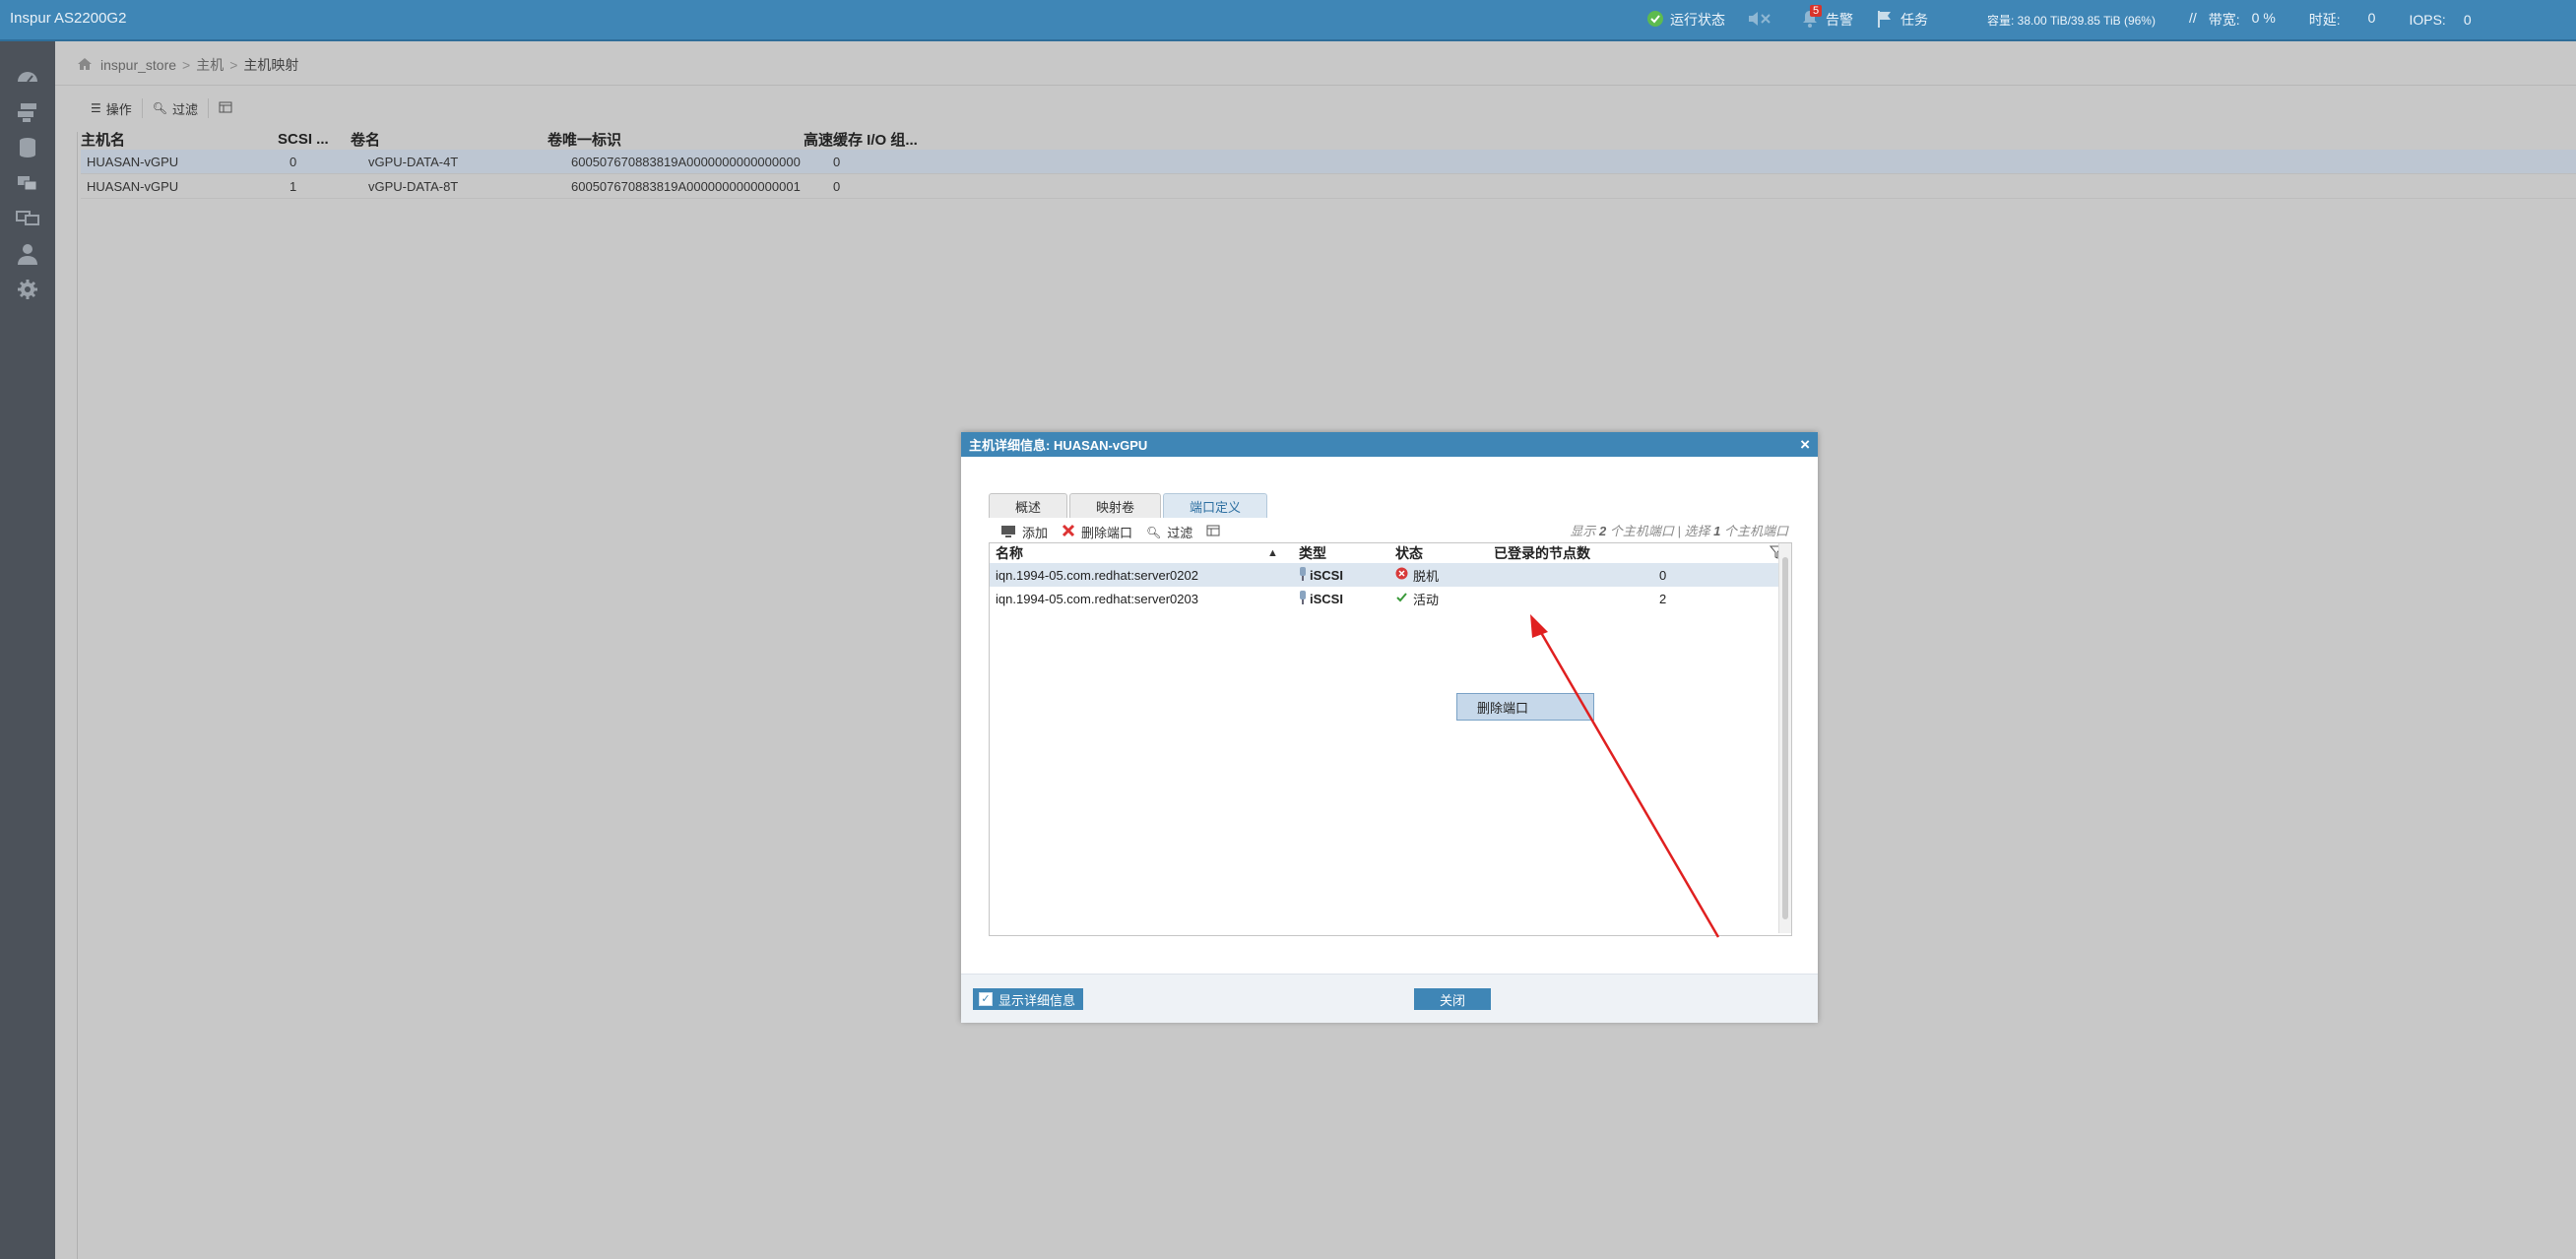 The height and width of the screenshot is (1259, 2576). I want to click on divider, so click(77, 695).